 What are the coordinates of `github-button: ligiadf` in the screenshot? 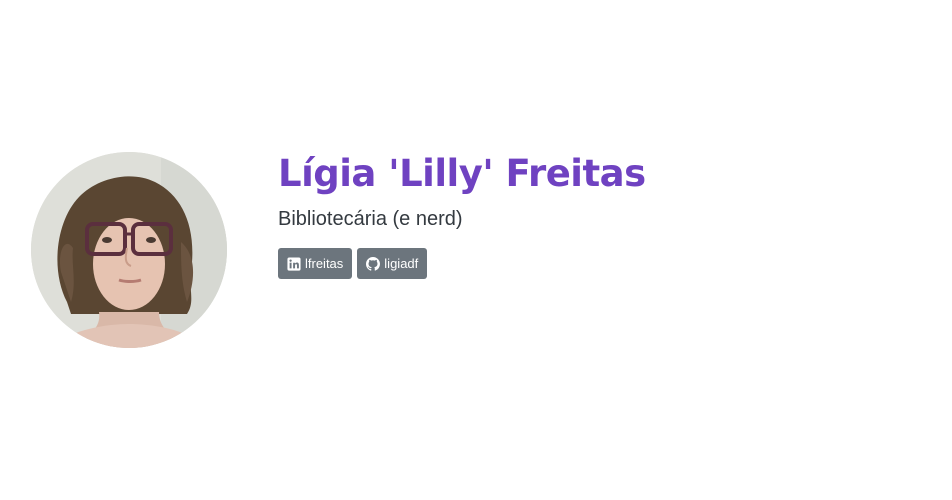 It's located at (392, 263).